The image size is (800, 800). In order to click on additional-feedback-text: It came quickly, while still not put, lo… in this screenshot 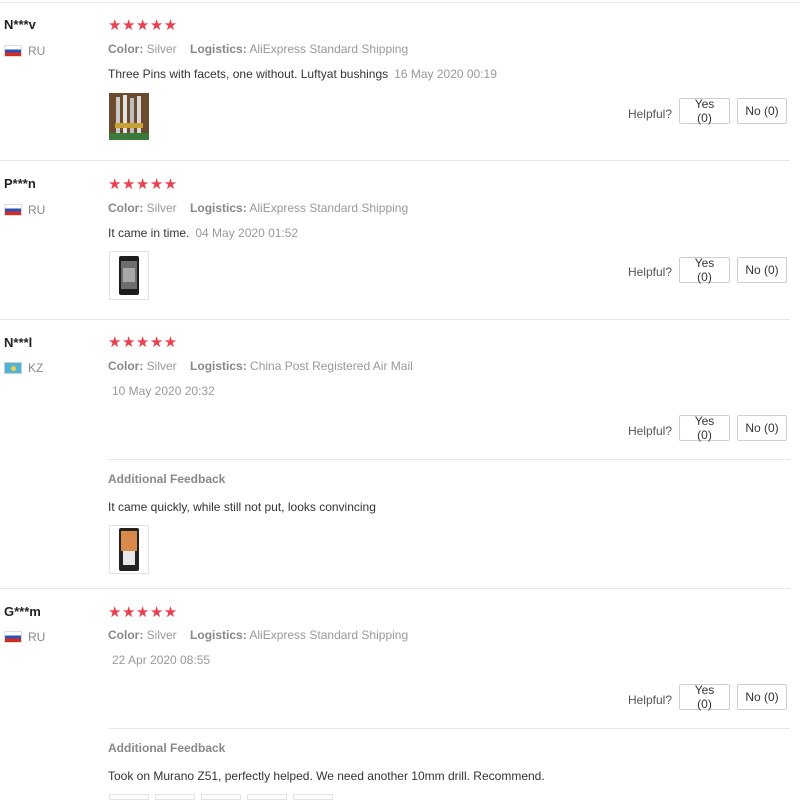, I will do `click(242, 507)`.